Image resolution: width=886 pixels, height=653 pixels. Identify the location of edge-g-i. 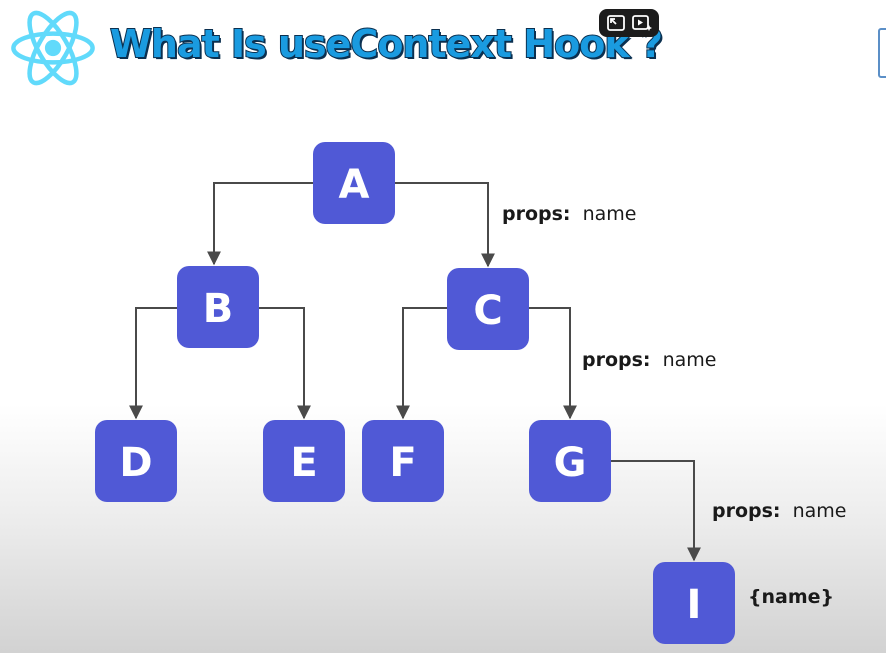
(656, 511).